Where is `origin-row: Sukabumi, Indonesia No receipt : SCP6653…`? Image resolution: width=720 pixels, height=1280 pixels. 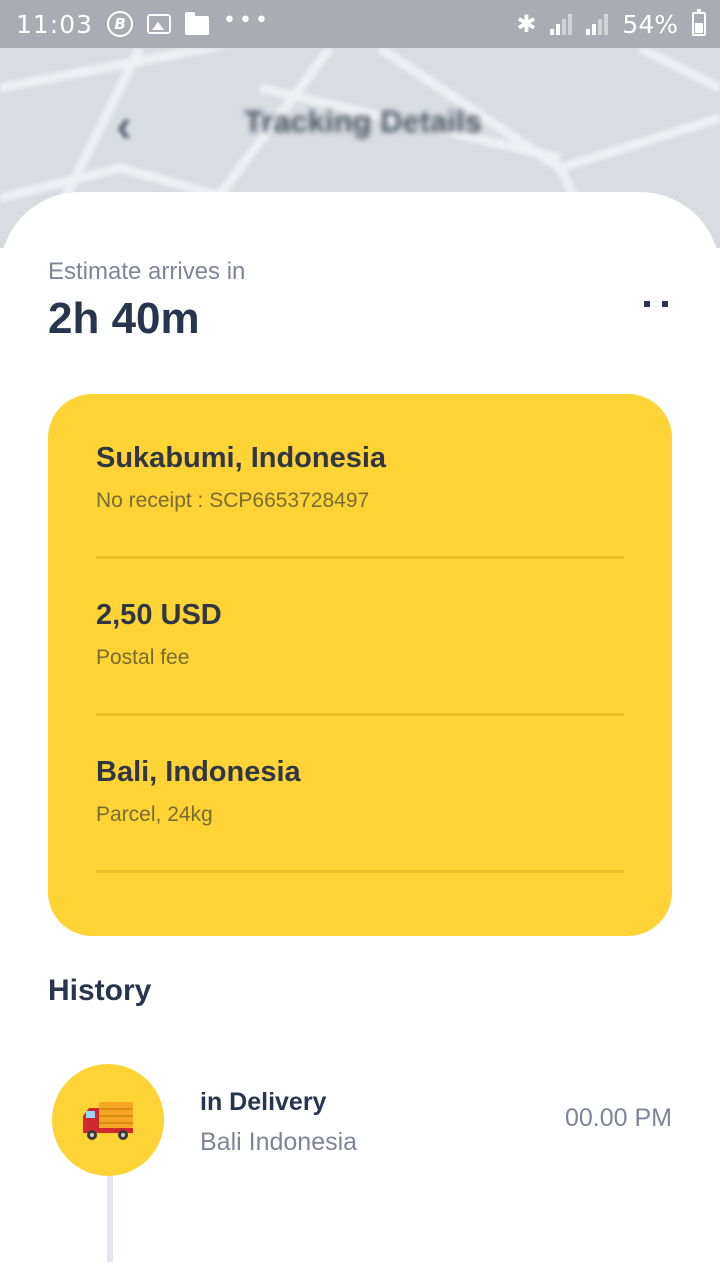
origin-row: Sukabumi, Indonesia No receipt : SCP6653… is located at coordinates (360, 477).